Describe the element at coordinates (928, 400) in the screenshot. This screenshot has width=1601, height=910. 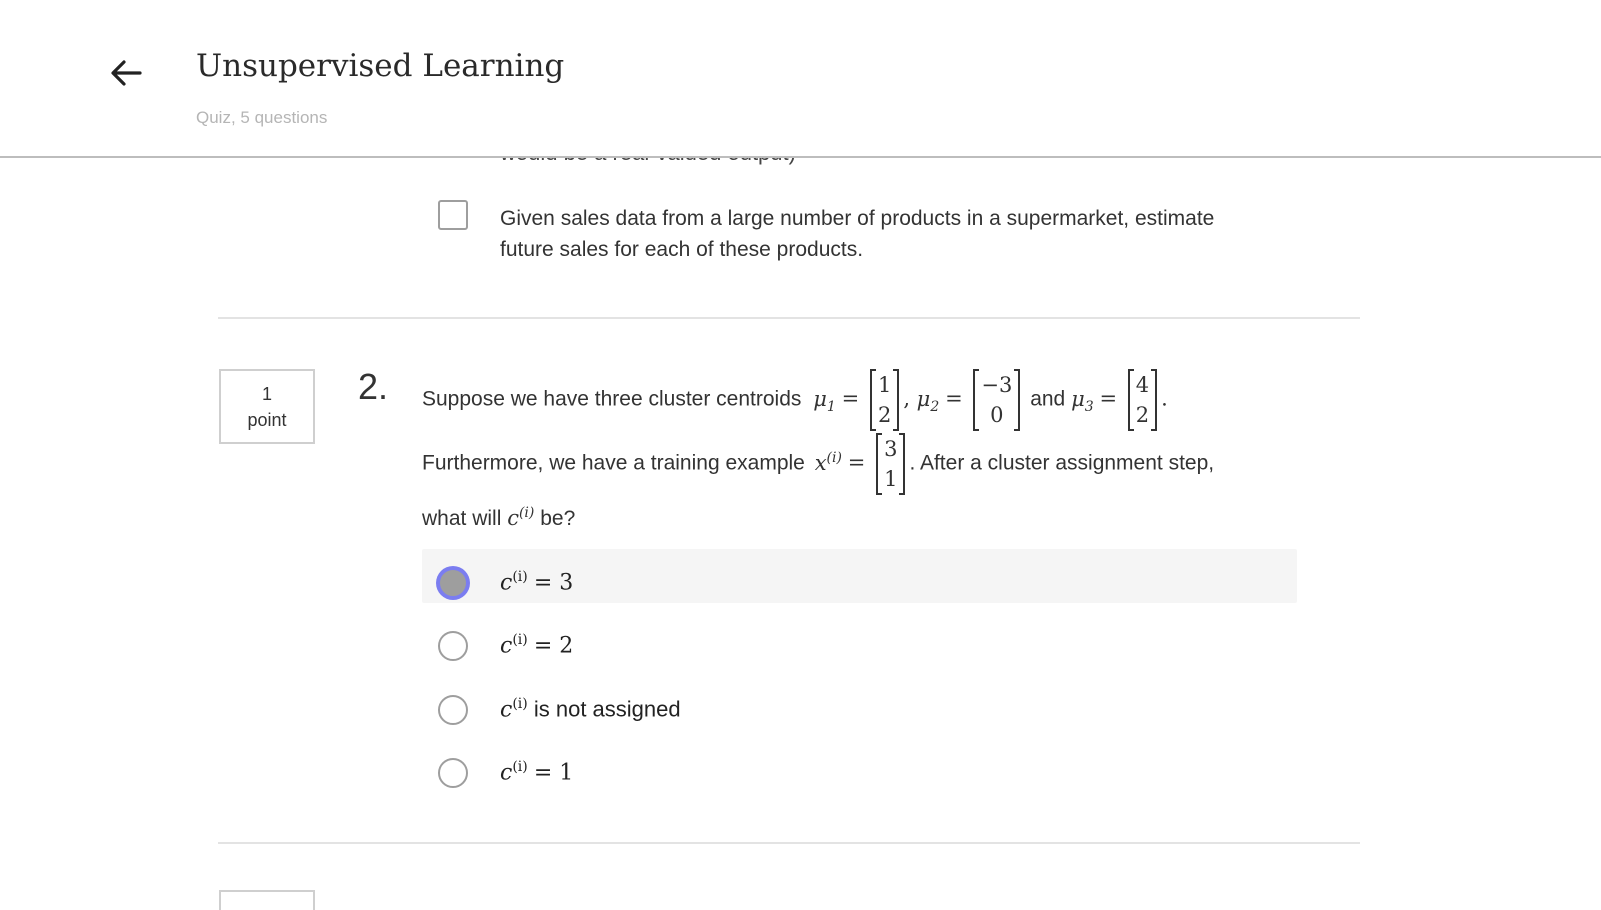
I see `mu2-label: μ2` at that location.